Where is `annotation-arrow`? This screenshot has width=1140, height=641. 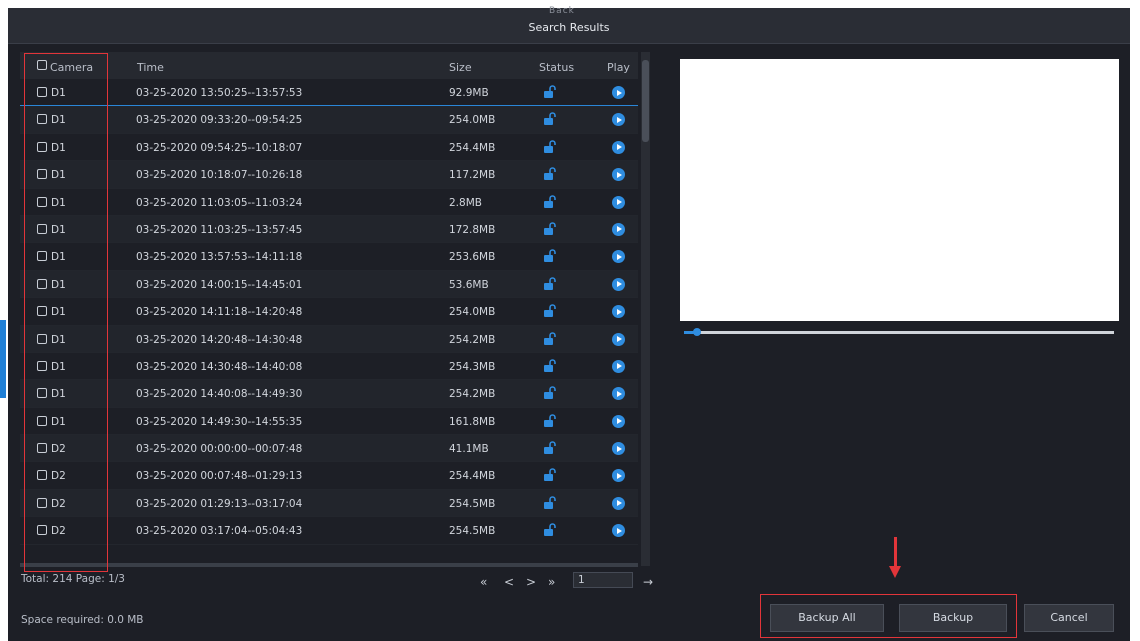 annotation-arrow is located at coordinates (895, 552).